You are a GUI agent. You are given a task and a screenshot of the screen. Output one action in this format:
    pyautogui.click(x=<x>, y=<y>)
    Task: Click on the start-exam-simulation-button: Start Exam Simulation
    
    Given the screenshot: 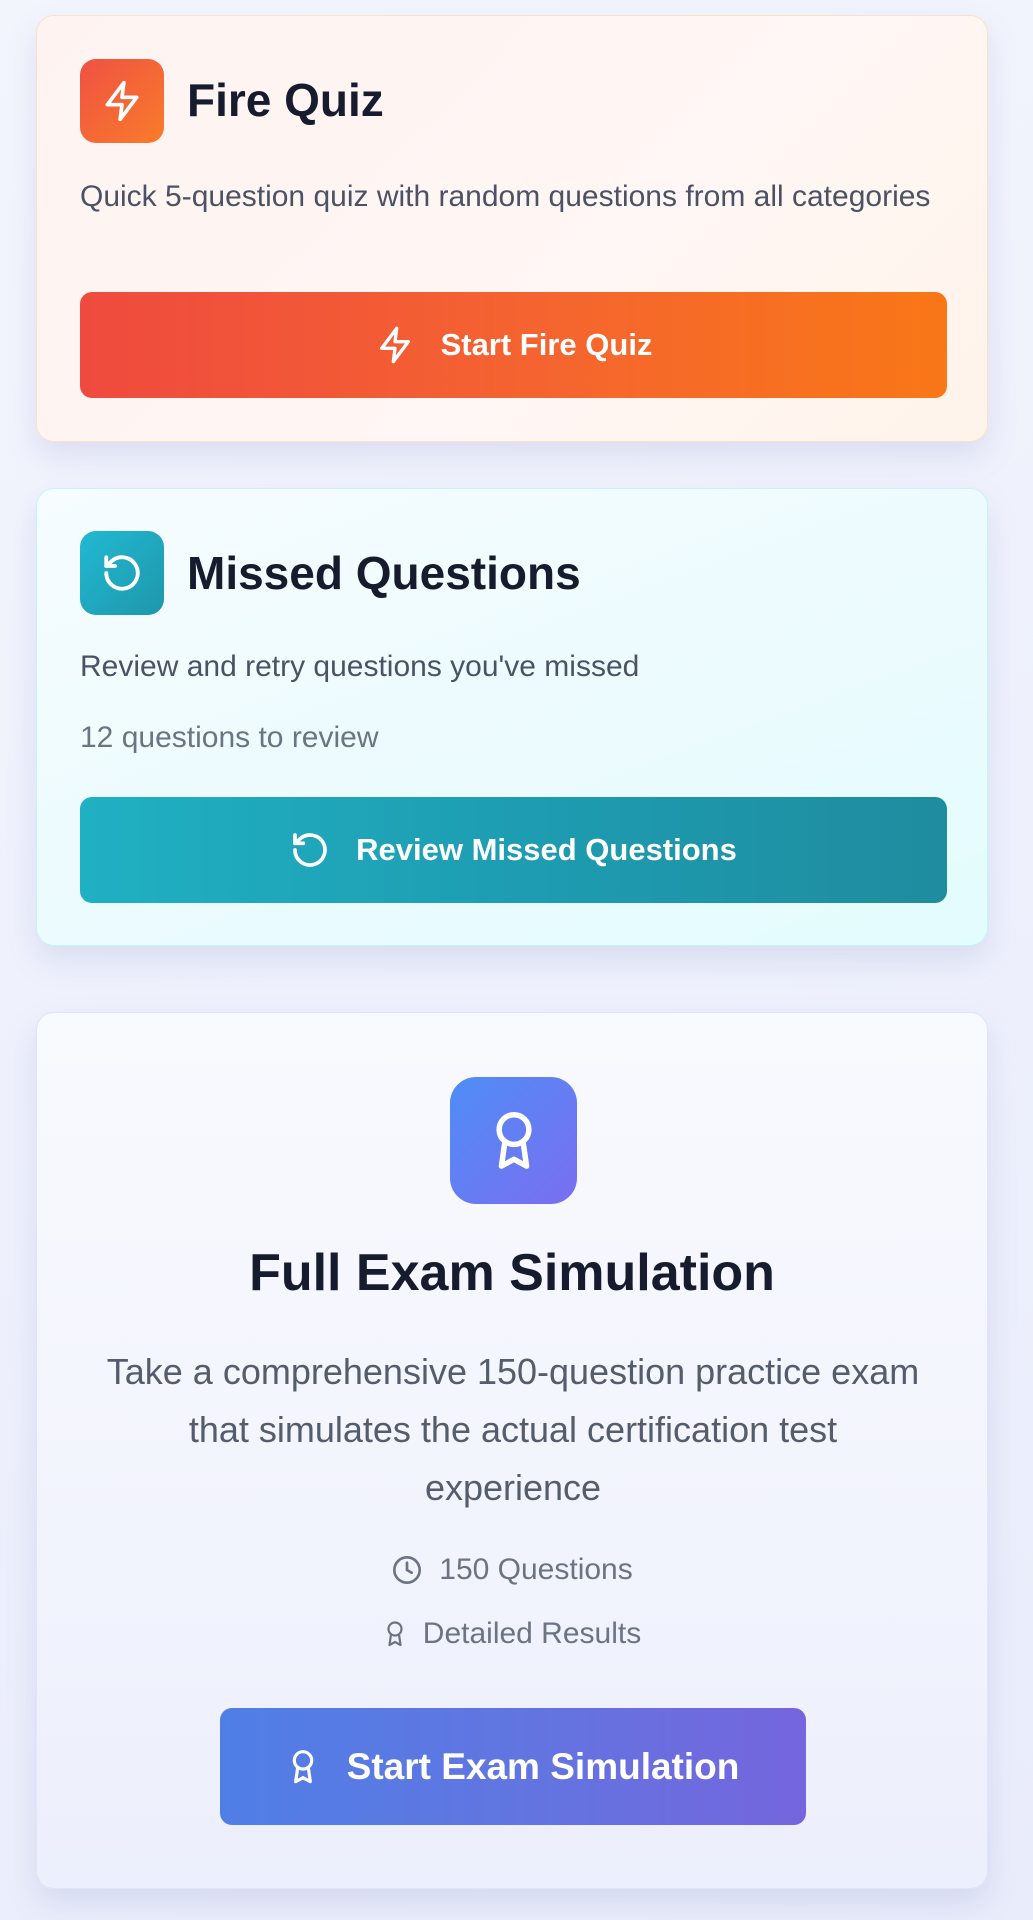 What is the action you would take?
    pyautogui.click(x=513, y=1766)
    